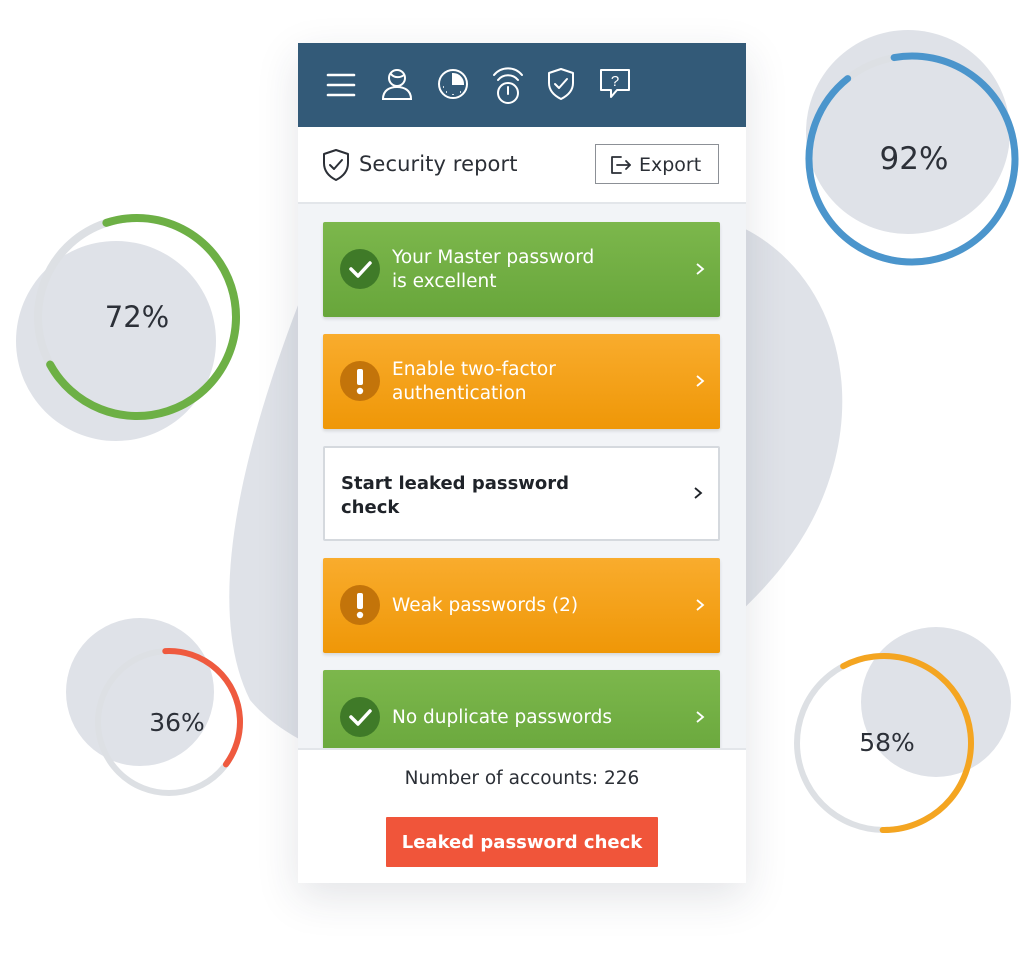 This screenshot has width=1020, height=954. What do you see at coordinates (455, 495) in the screenshot?
I see `card-label: Start leaked password check` at bounding box center [455, 495].